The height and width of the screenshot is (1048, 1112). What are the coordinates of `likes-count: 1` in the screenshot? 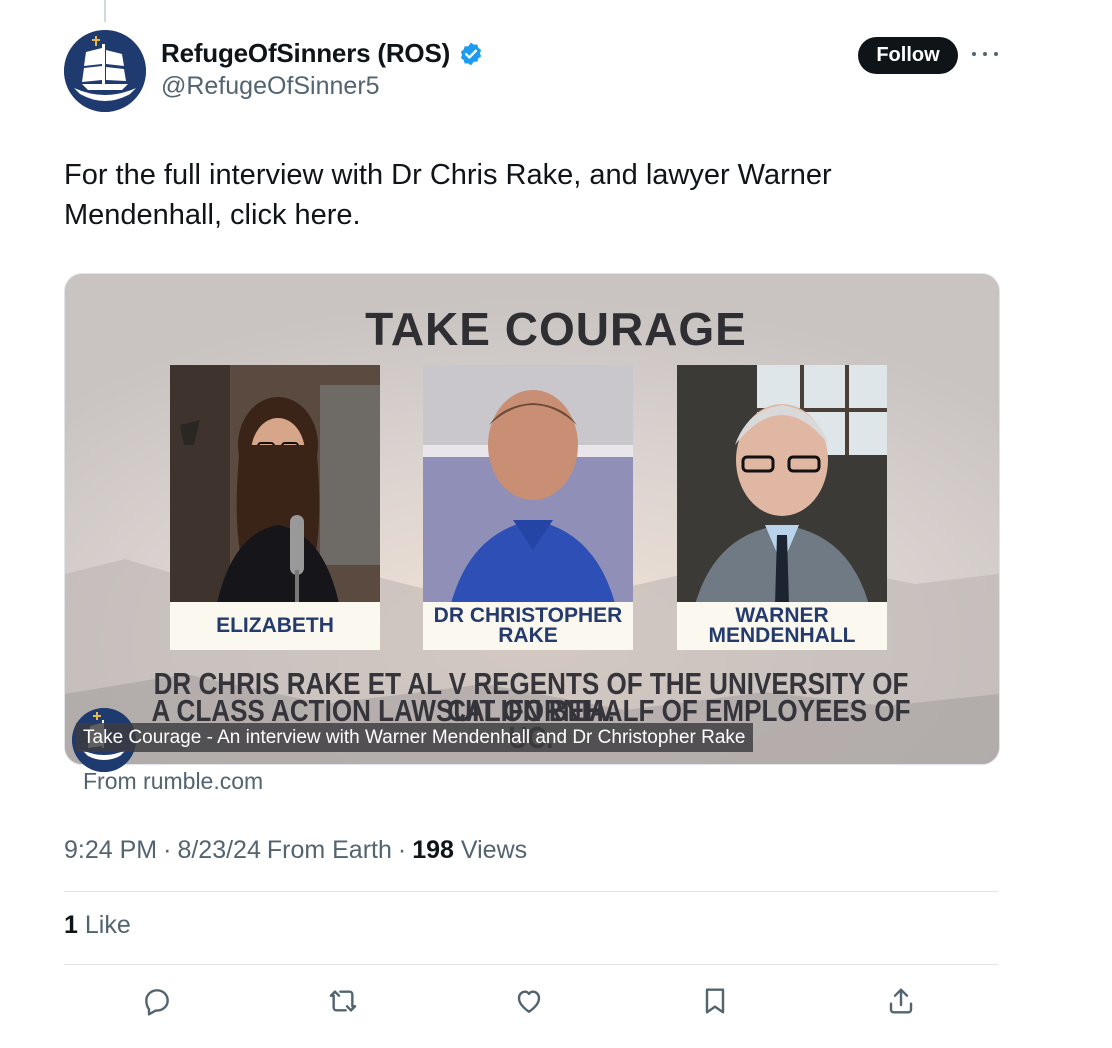 It's located at (71, 925).